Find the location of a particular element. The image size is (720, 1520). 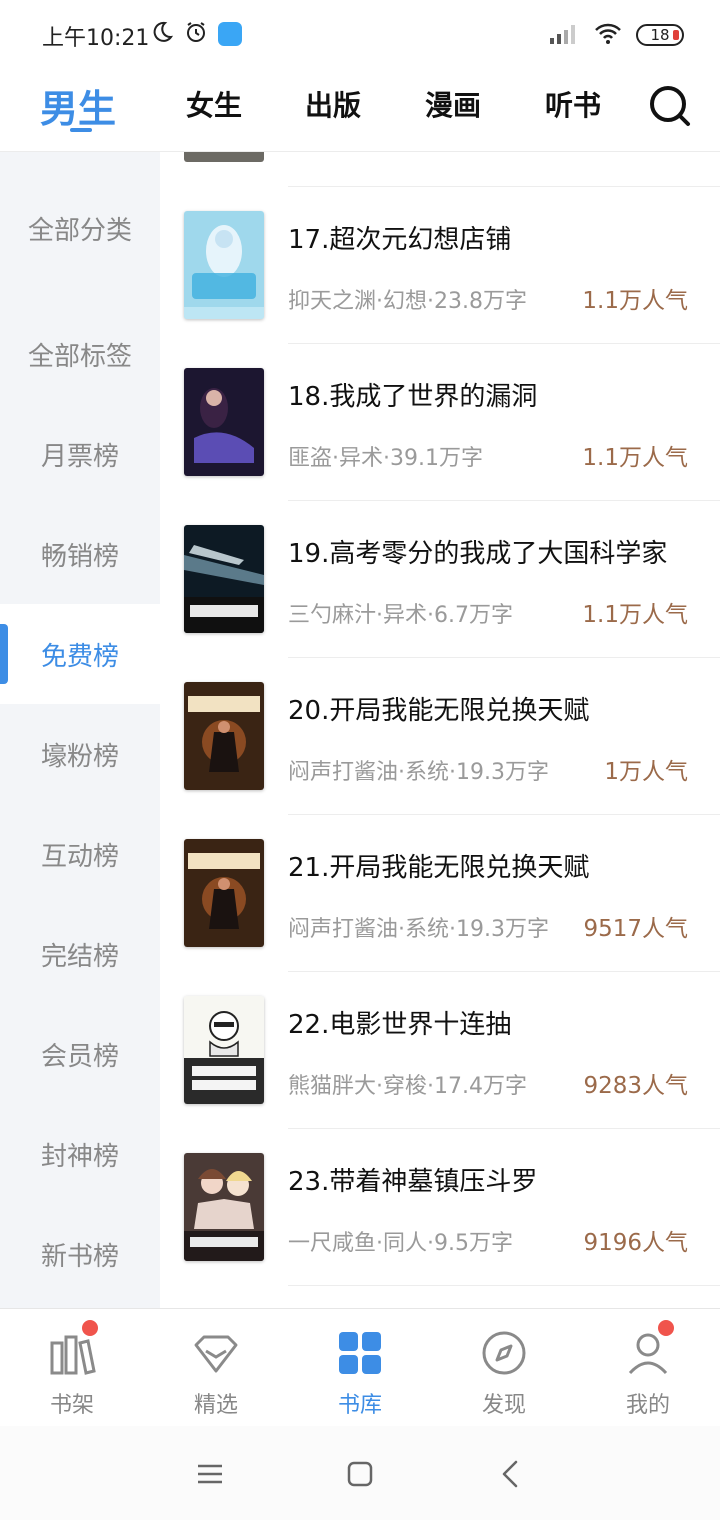

book-title: 19.高考零分的我成了大国科学家 is located at coordinates (478, 554).